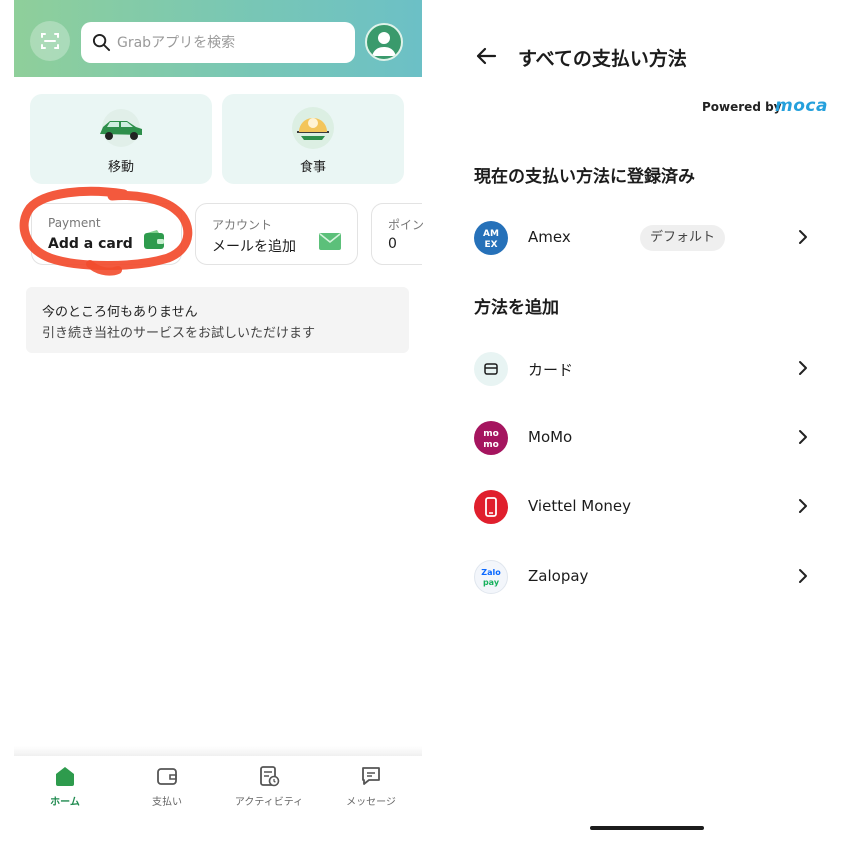 The image size is (860, 848). I want to click on service-tile-food: 食事, so click(313, 139).